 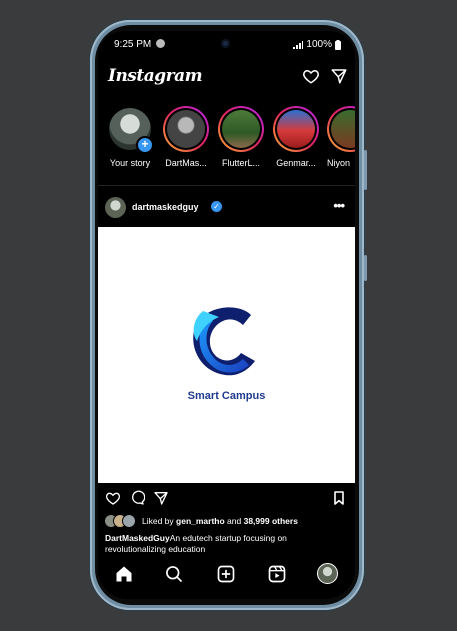 What do you see at coordinates (159, 521) in the screenshot?
I see `liked-by-prefix: Liked by` at bounding box center [159, 521].